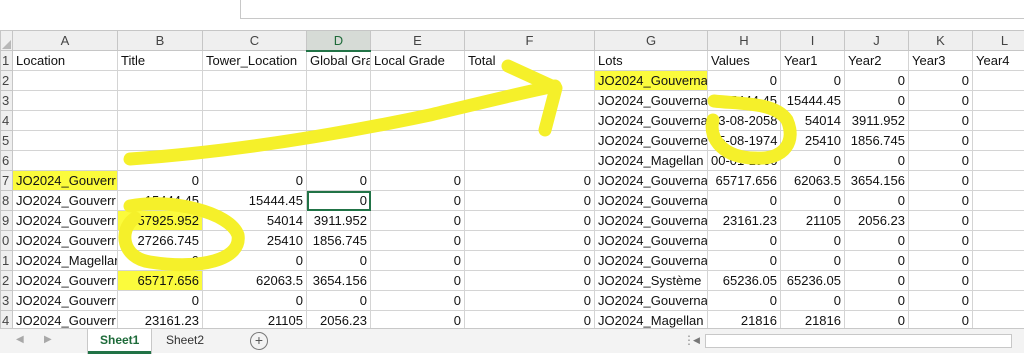  I want to click on sheet-tab-sheet2: Sheet2, so click(185, 340).